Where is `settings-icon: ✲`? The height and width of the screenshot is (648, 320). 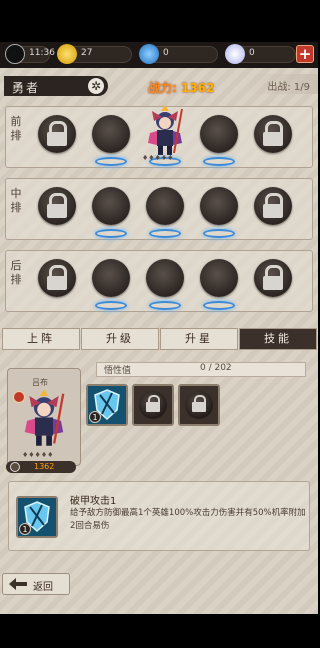 settings-icon: ✲ is located at coordinates (96, 86).